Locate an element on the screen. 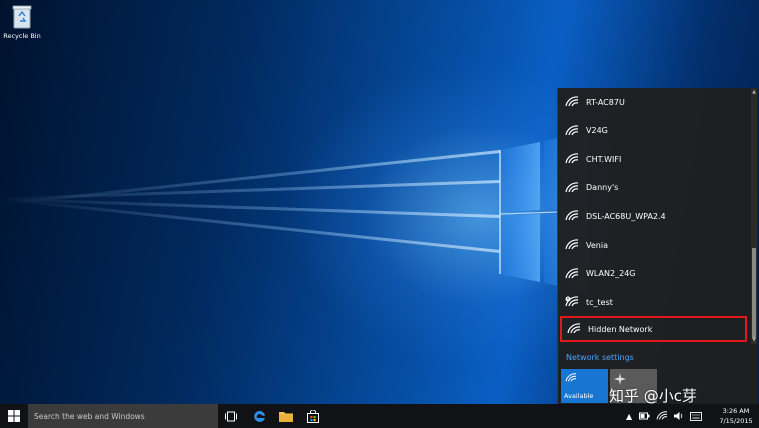 The image size is (759, 428). task-view-button is located at coordinates (231, 416).